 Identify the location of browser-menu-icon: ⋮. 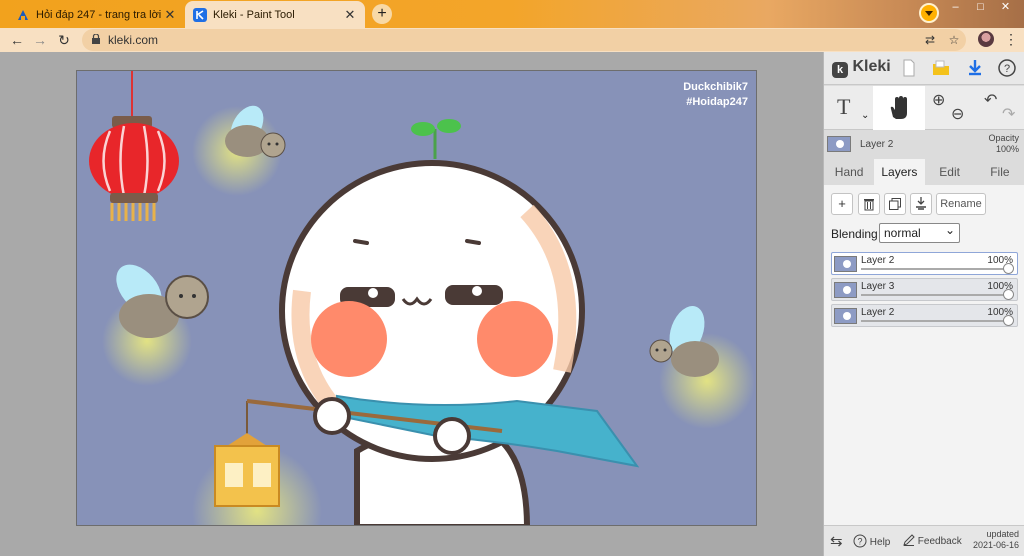
(1011, 40).